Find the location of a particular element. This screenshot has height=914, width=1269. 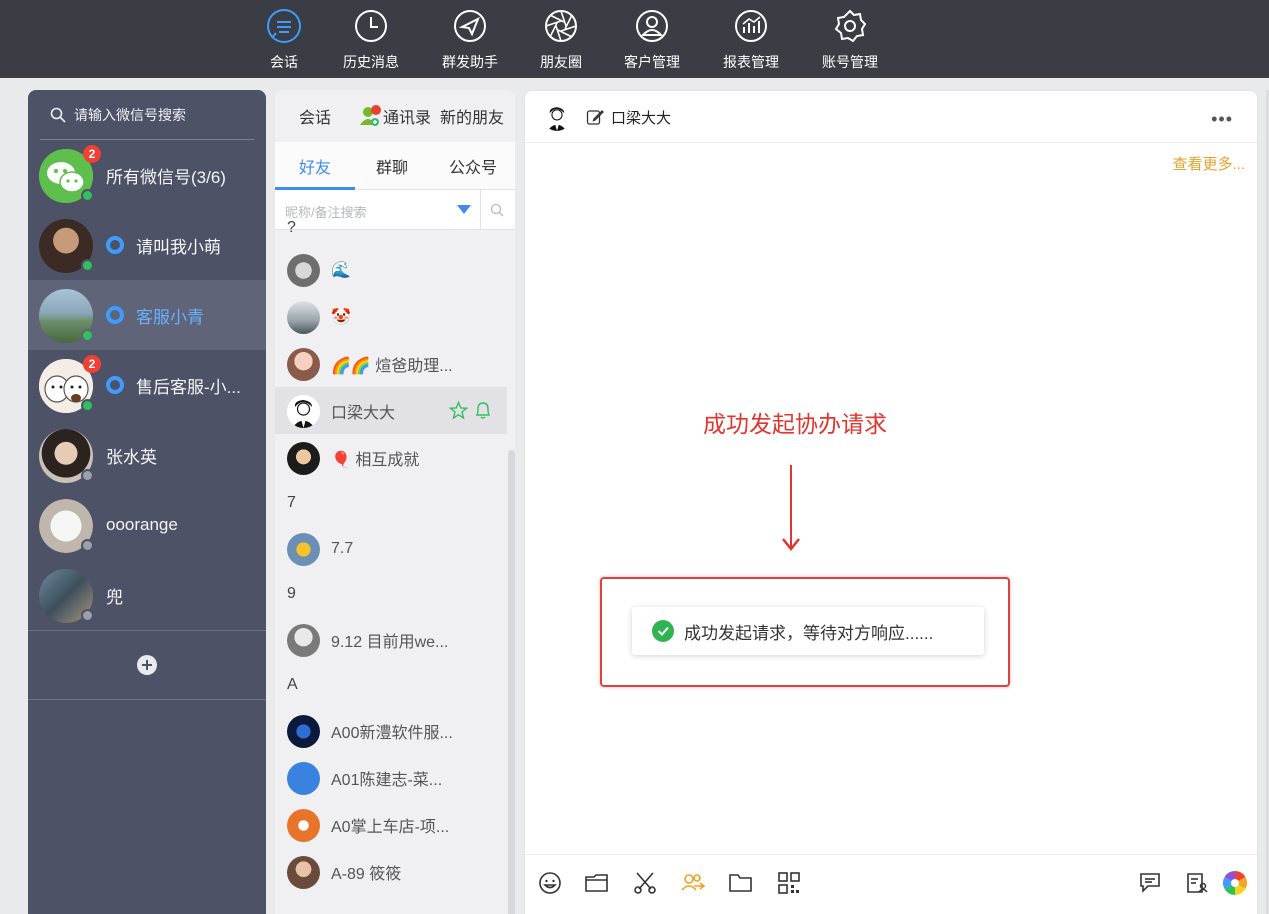

contact-name: 7.7 is located at coordinates (342, 548).